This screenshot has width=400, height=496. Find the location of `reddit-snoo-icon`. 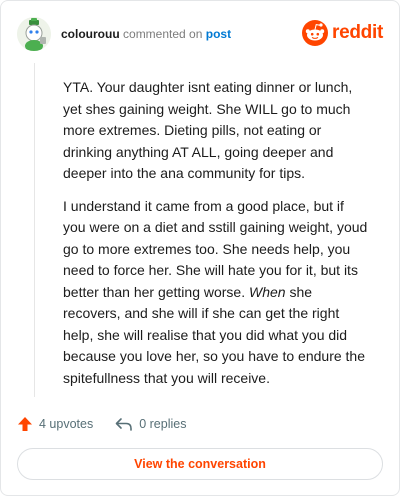

reddit-snoo-icon is located at coordinates (315, 33).